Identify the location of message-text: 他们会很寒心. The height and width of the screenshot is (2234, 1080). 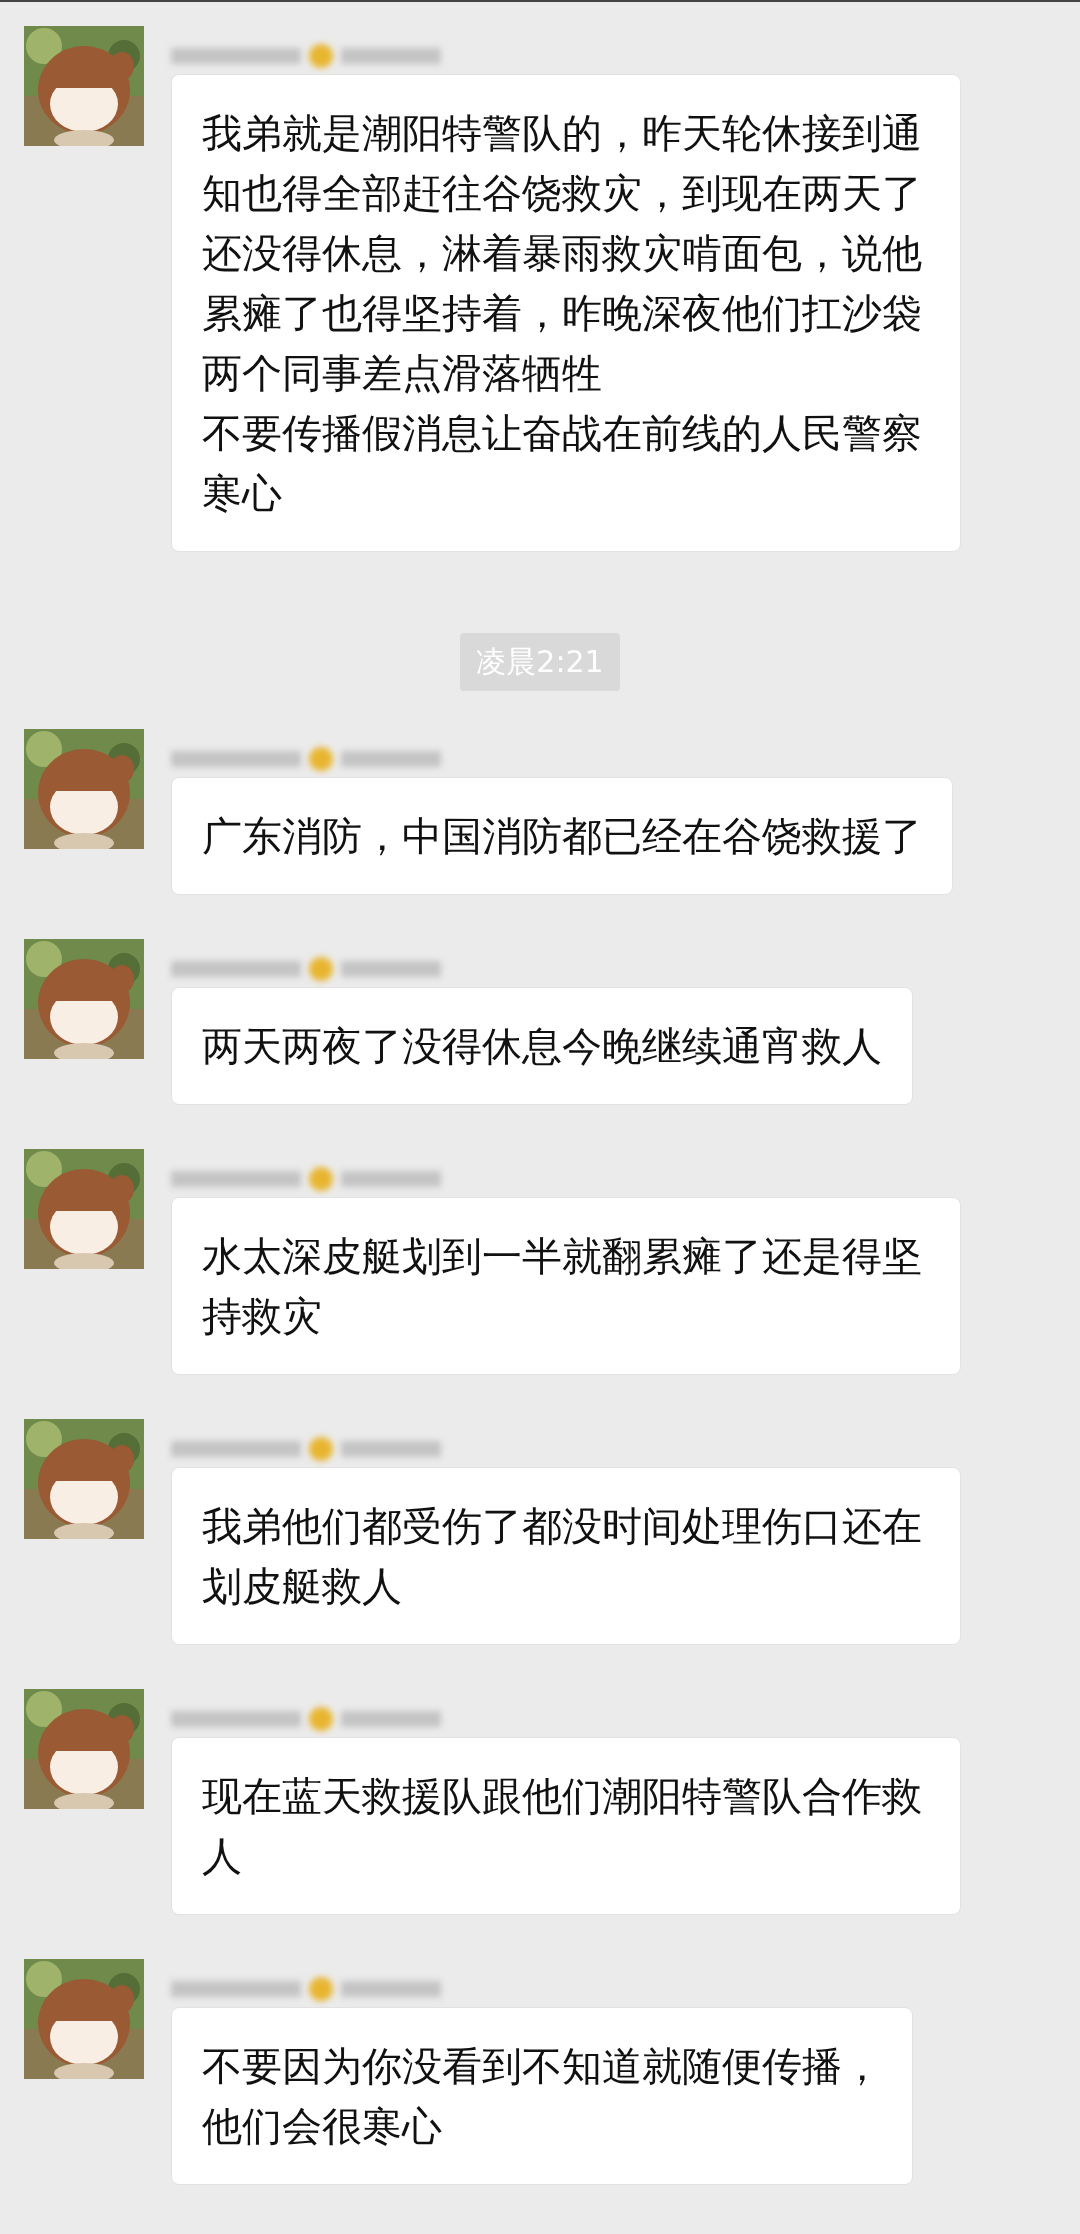
(322, 2126).